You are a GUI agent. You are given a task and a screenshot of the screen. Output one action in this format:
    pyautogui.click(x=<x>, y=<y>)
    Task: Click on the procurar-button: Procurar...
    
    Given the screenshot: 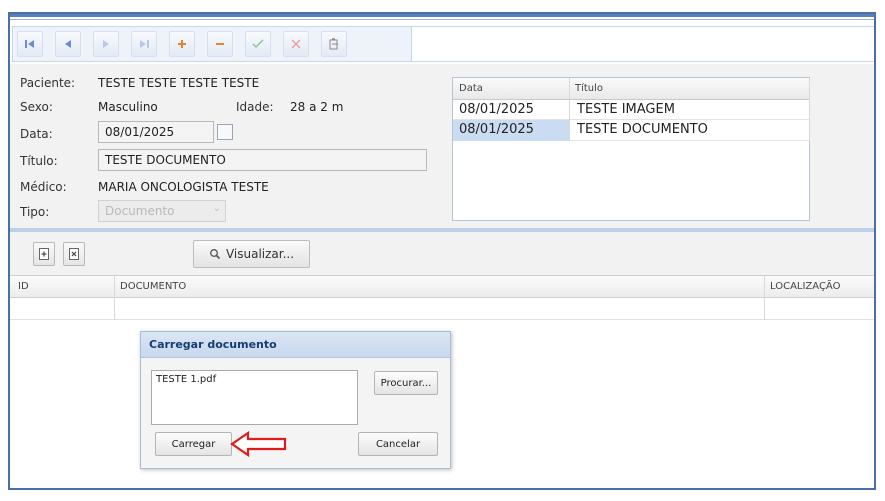 What is the action you would take?
    pyautogui.click(x=406, y=383)
    